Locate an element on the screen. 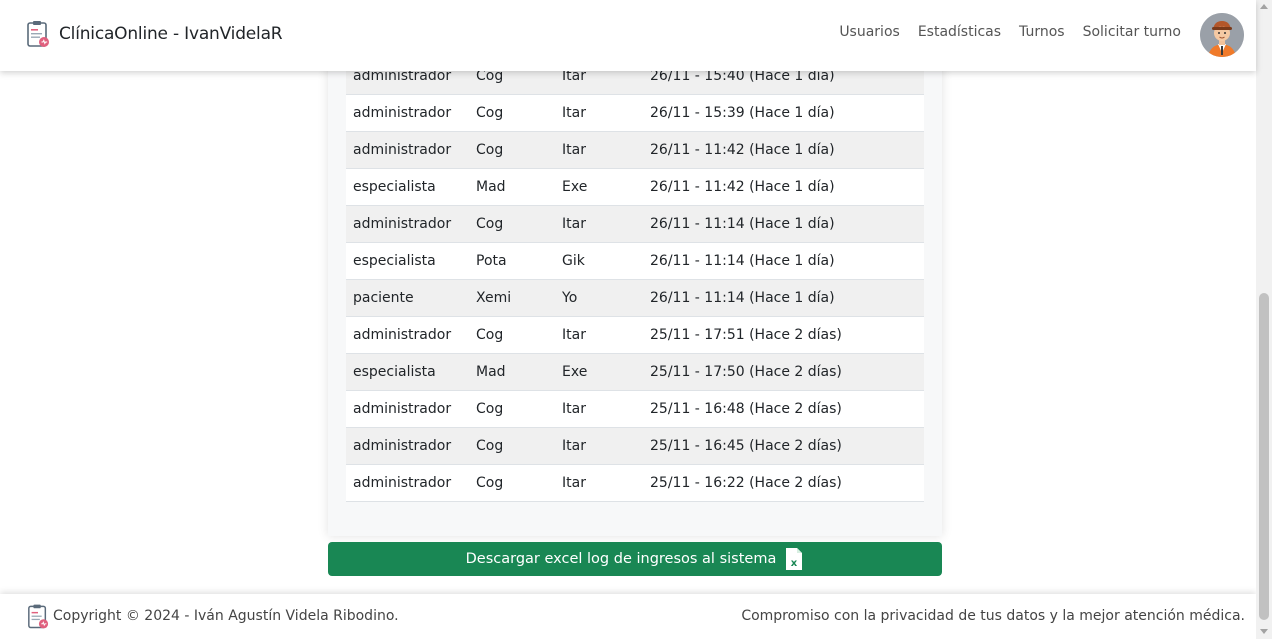 The image size is (1272, 639). scrollbar-thumb is located at coordinates (1264, 456).